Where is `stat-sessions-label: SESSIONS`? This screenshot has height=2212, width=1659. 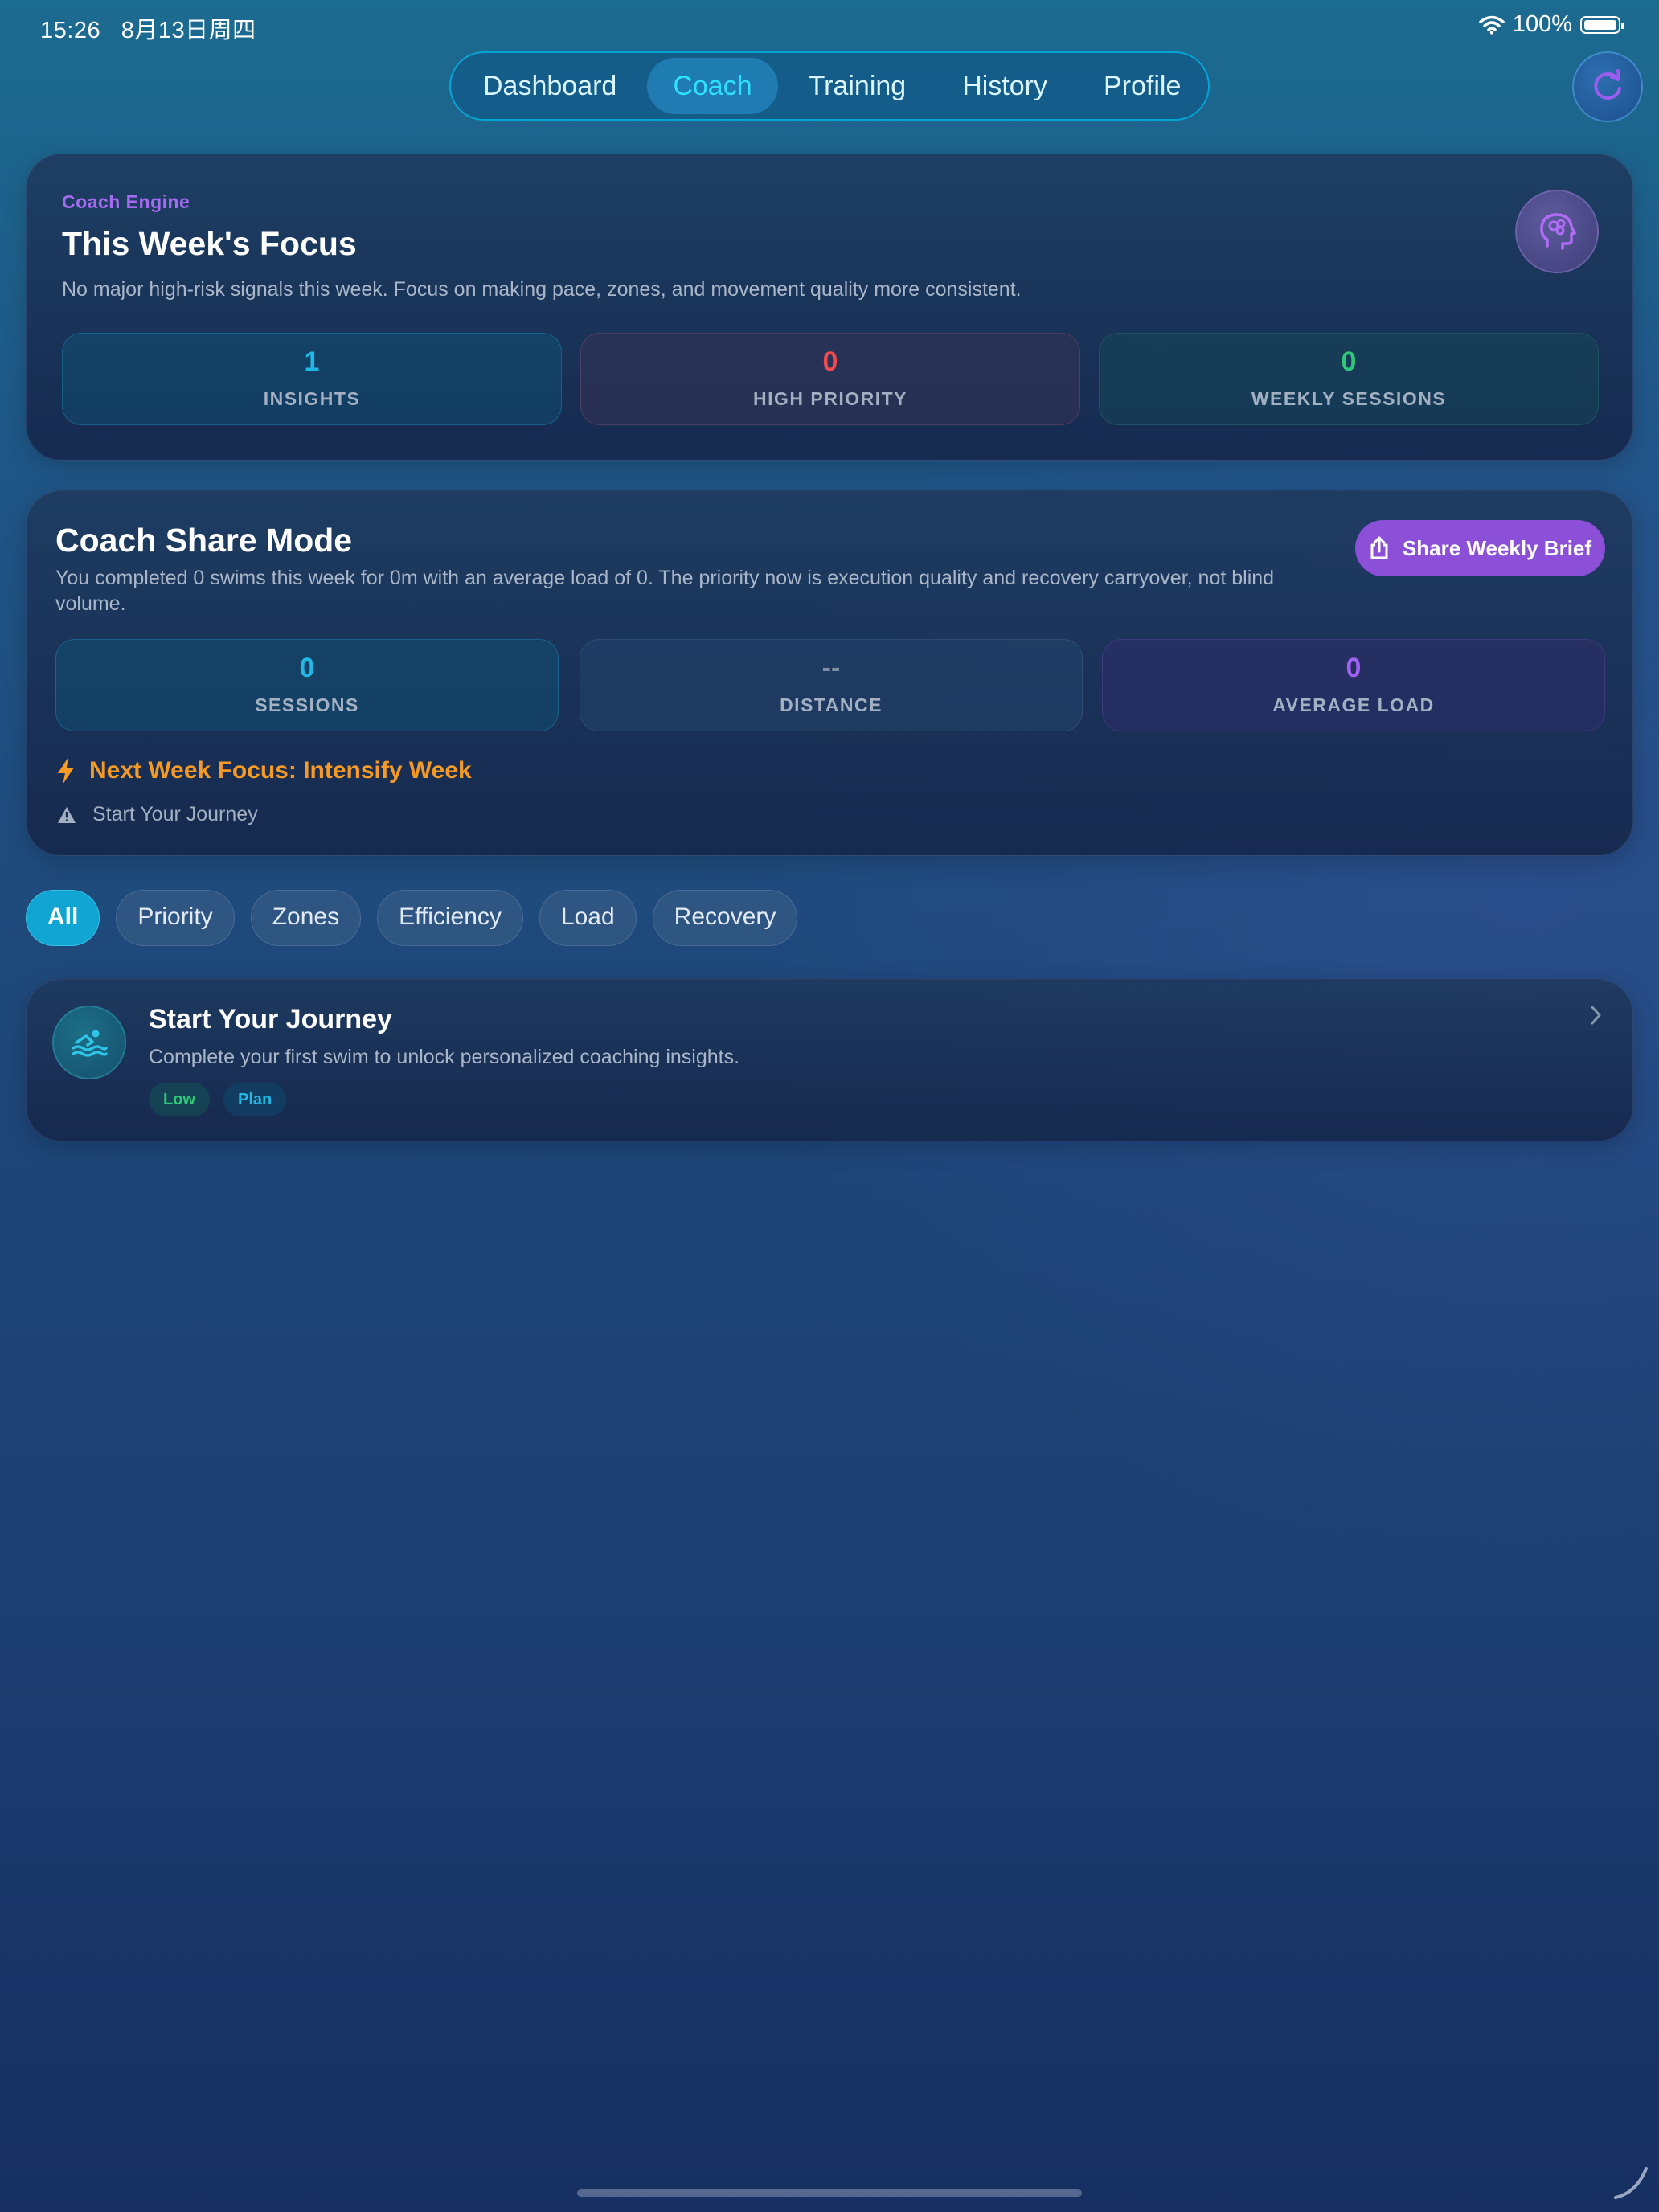
stat-sessions-label: SESSIONS is located at coordinates (307, 704).